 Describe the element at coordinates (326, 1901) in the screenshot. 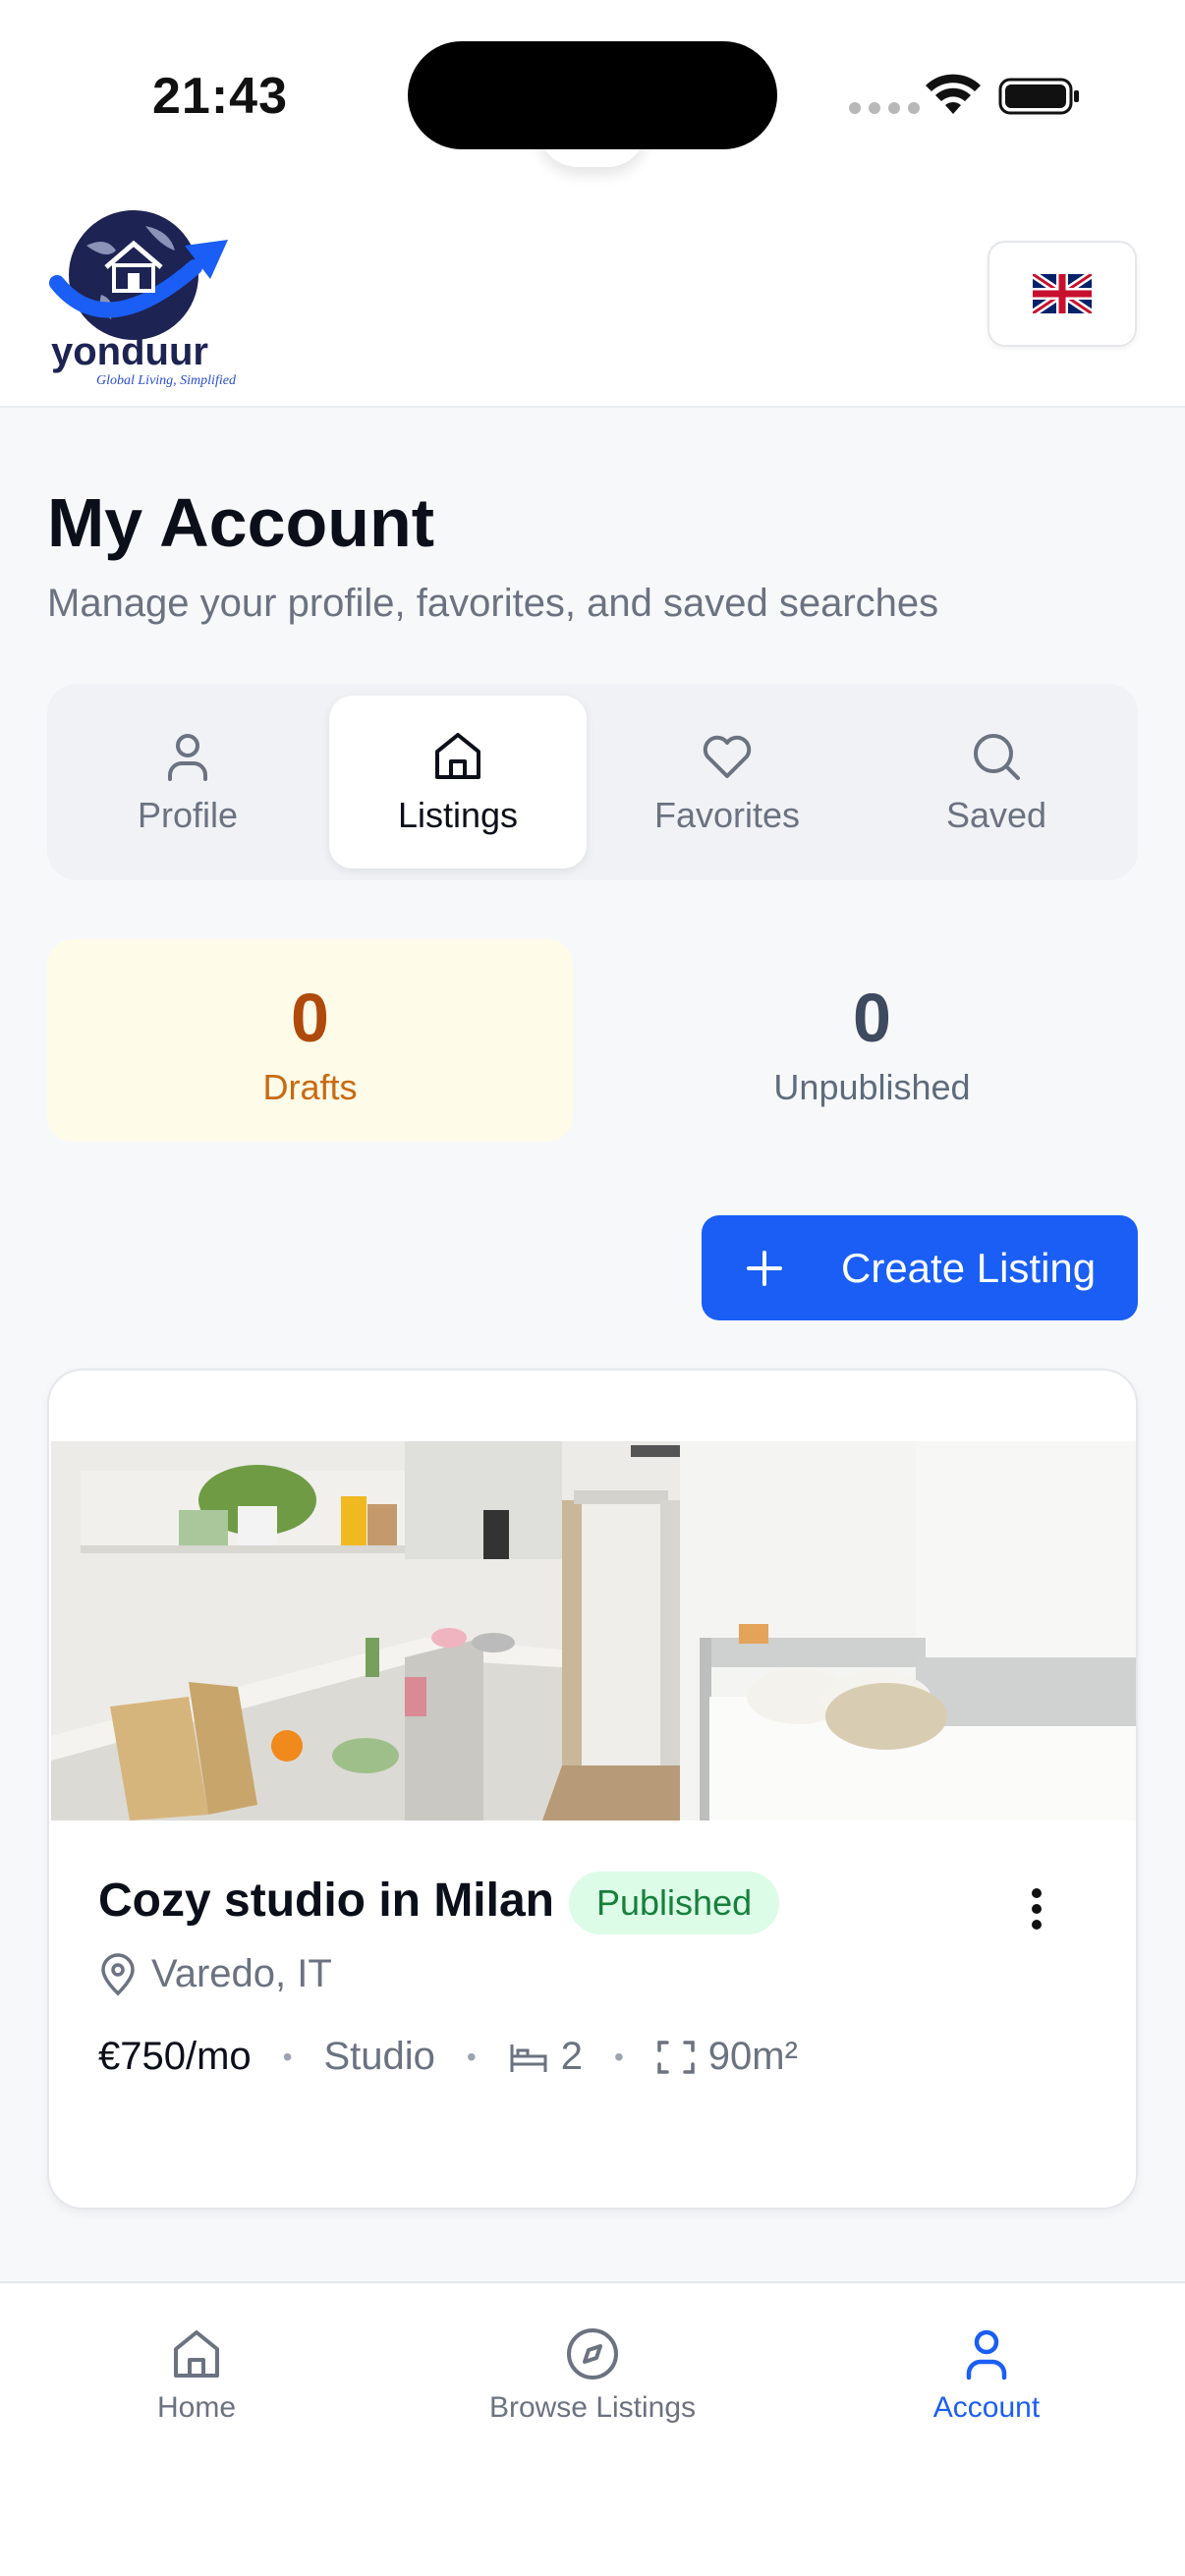

I see `listing-title: Cozy studio in Milan` at that location.